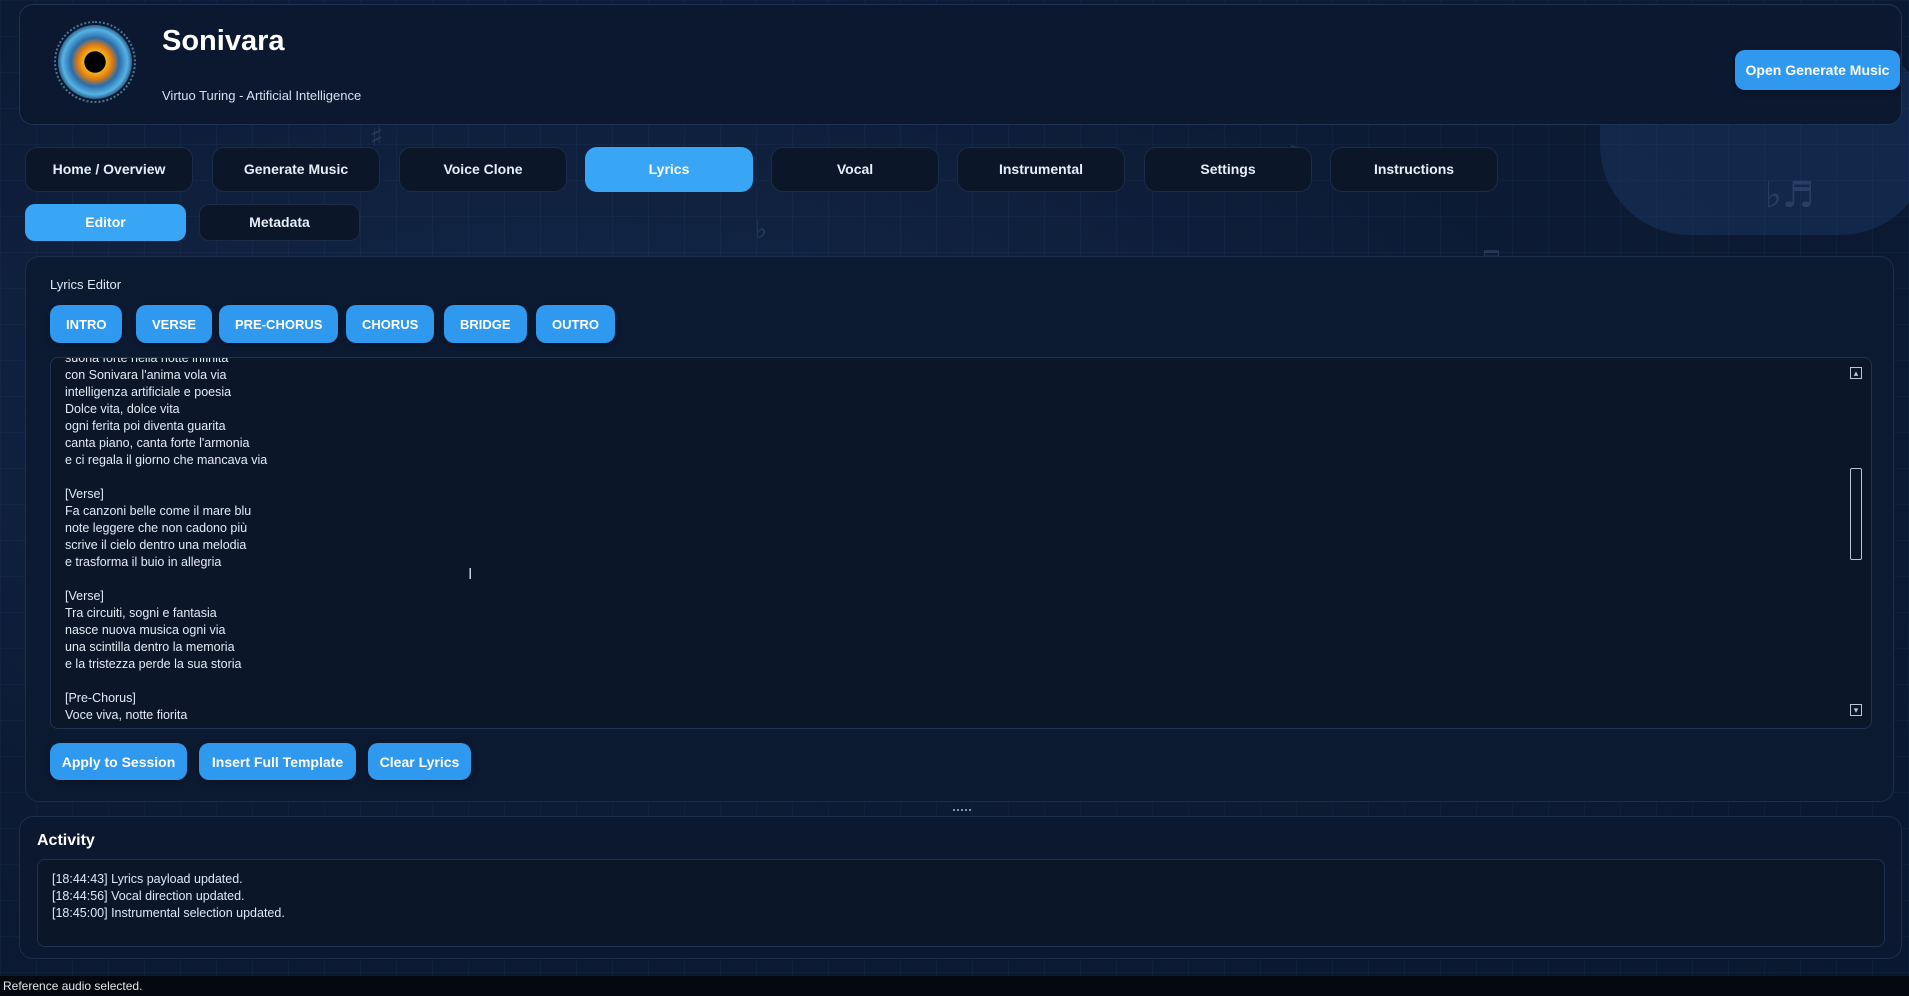 This screenshot has height=996, width=1909. I want to click on insert-pre-chorus-button: PRE-CHORUS, so click(279, 324).